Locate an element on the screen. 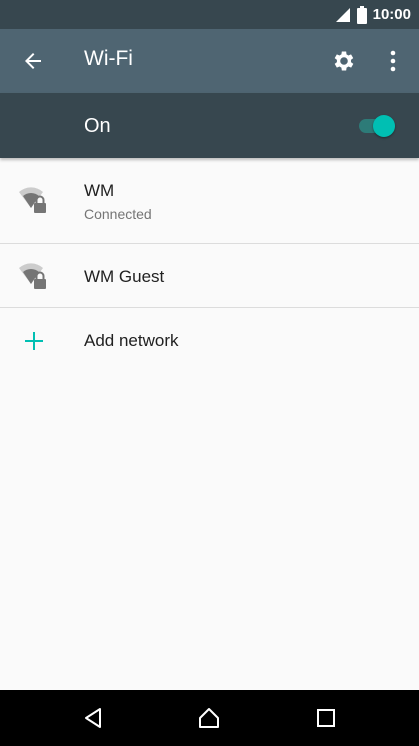 The width and height of the screenshot is (419, 746). page-title: Wi-Fi is located at coordinates (108, 58).